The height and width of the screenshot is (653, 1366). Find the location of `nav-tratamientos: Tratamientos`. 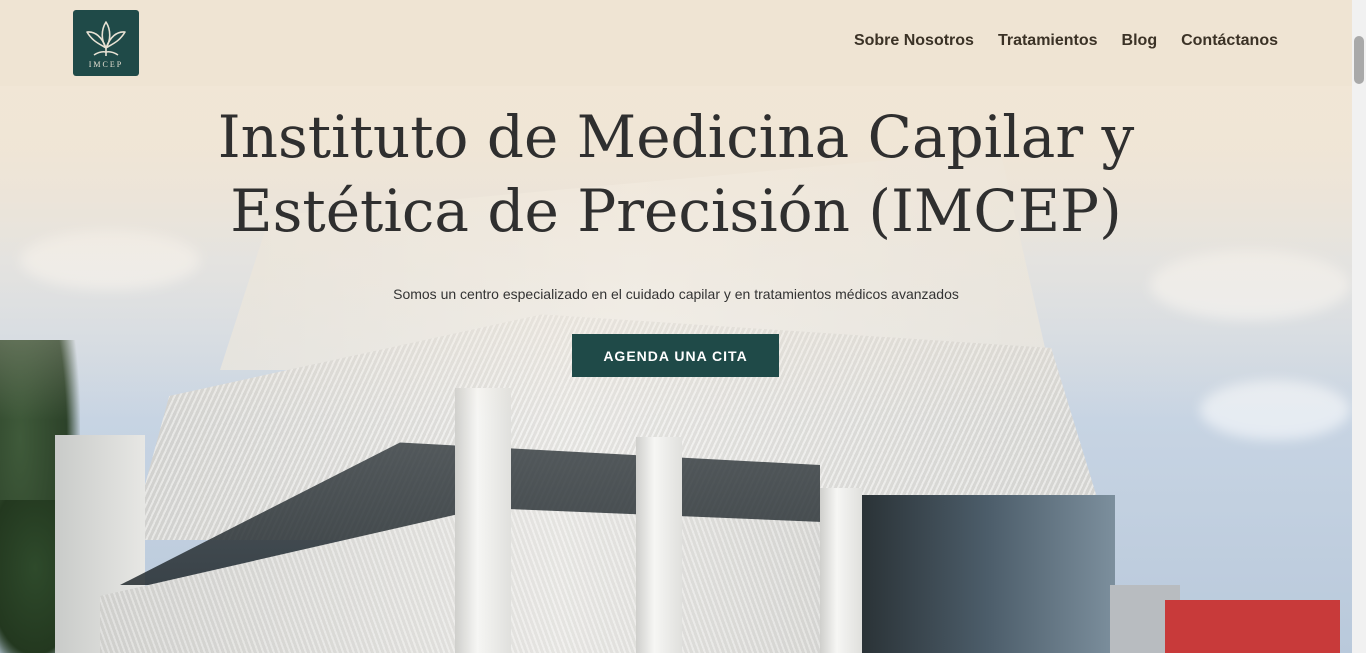

nav-tratamientos: Tratamientos is located at coordinates (1048, 41).